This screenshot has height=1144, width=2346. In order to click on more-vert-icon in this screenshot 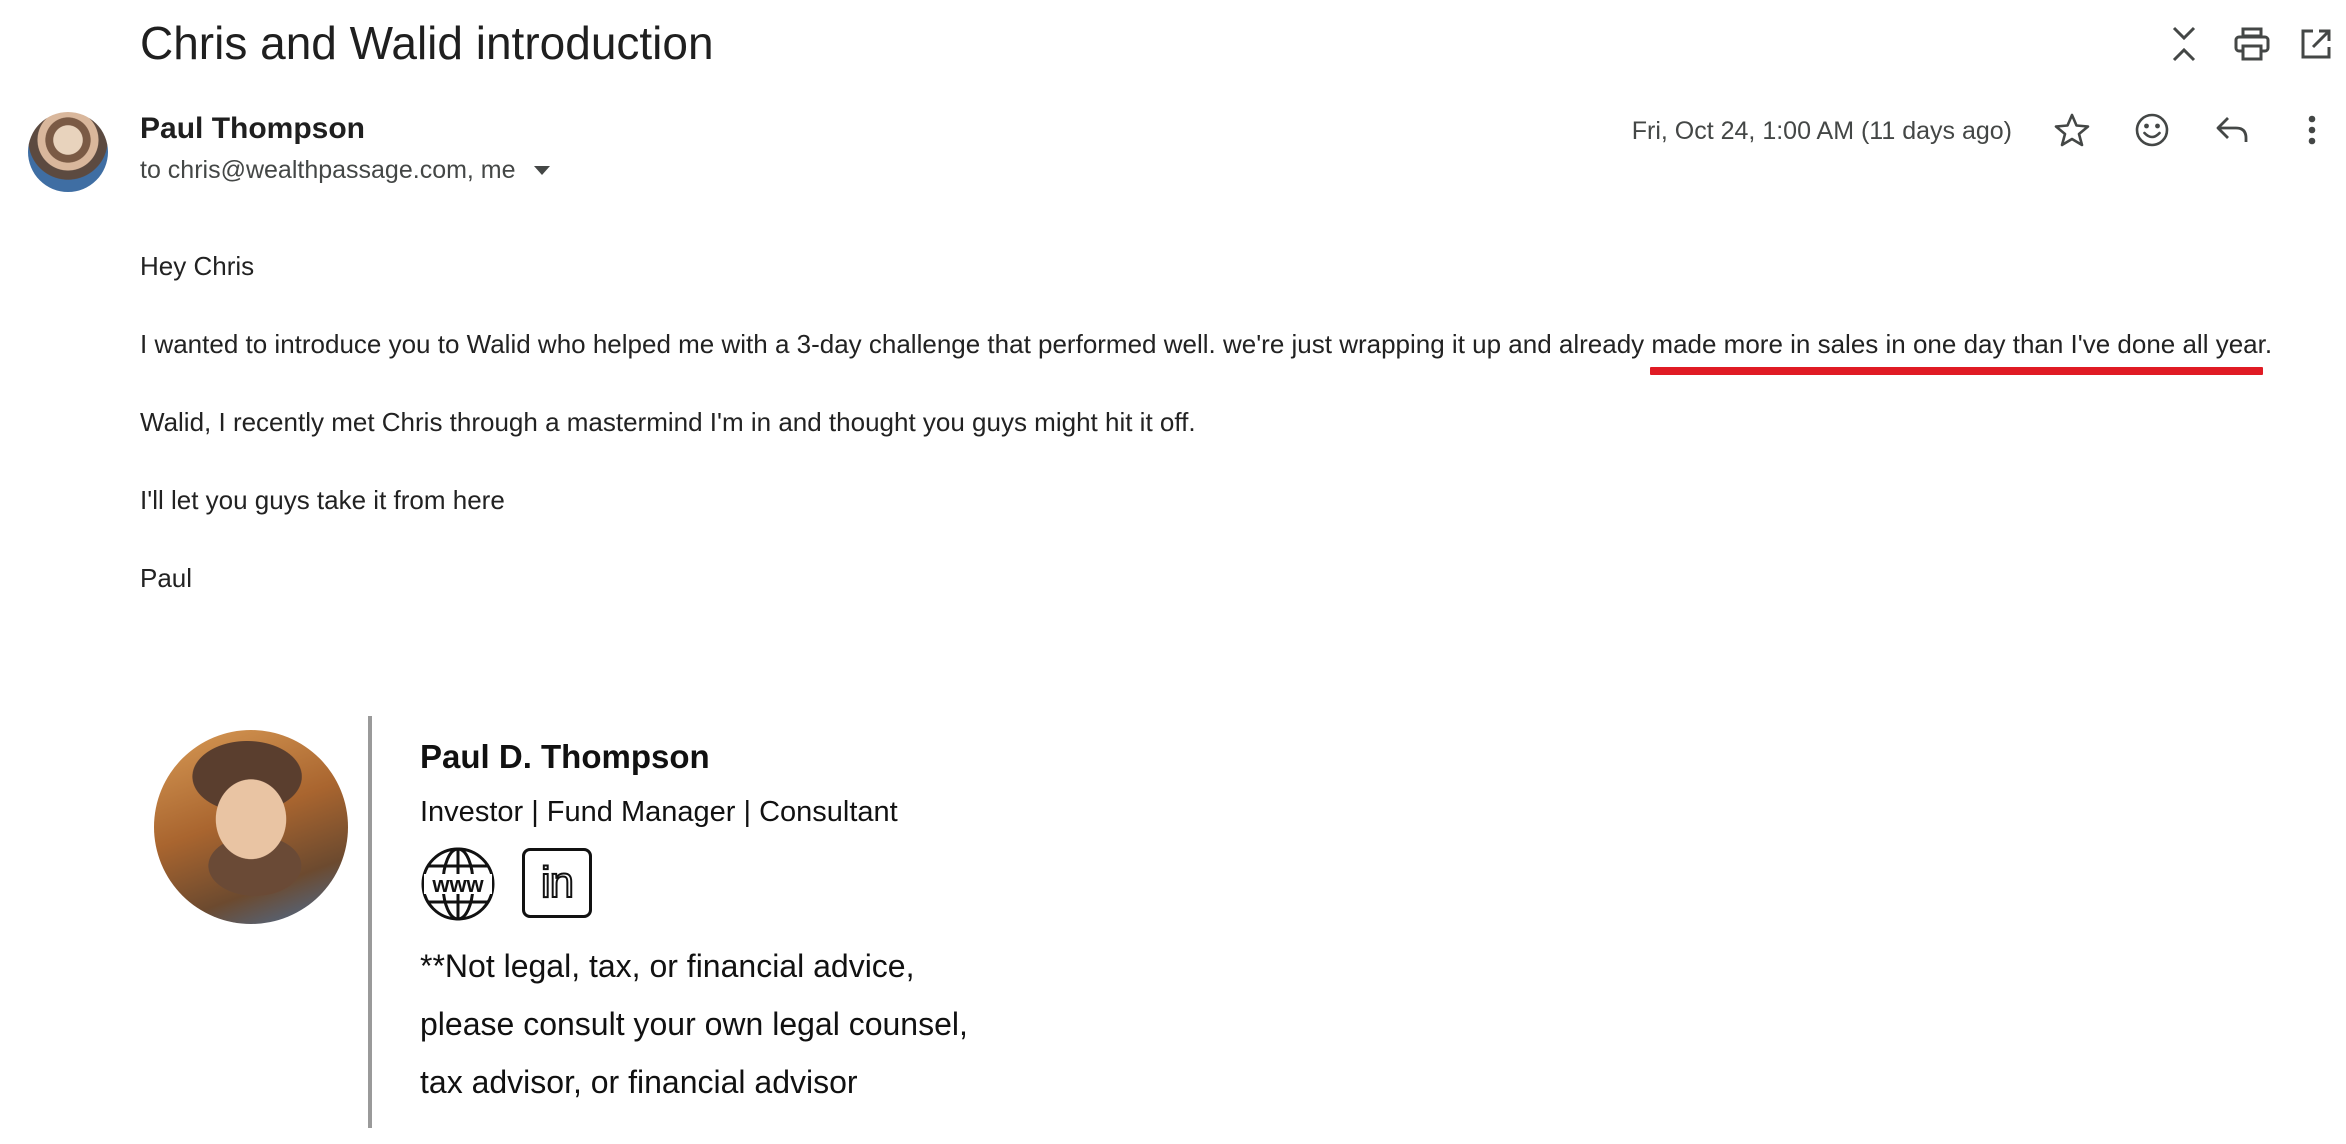, I will do `click(2312, 130)`.